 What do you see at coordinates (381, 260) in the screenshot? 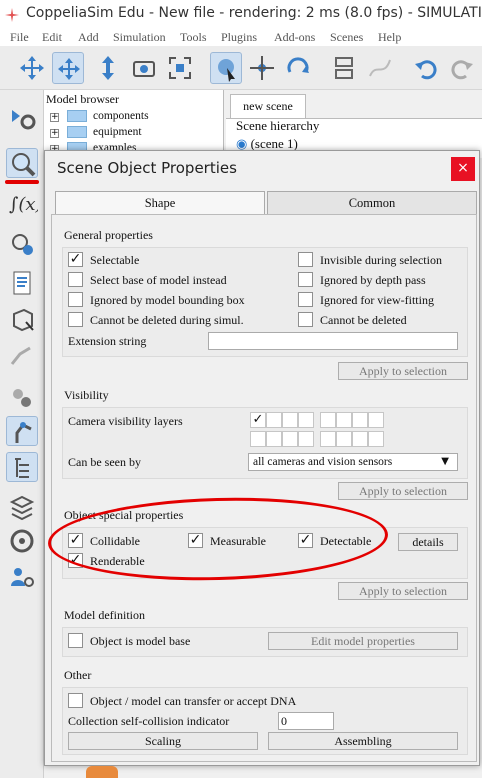
I see `invisible-during-selection-label: Invisible during selection` at bounding box center [381, 260].